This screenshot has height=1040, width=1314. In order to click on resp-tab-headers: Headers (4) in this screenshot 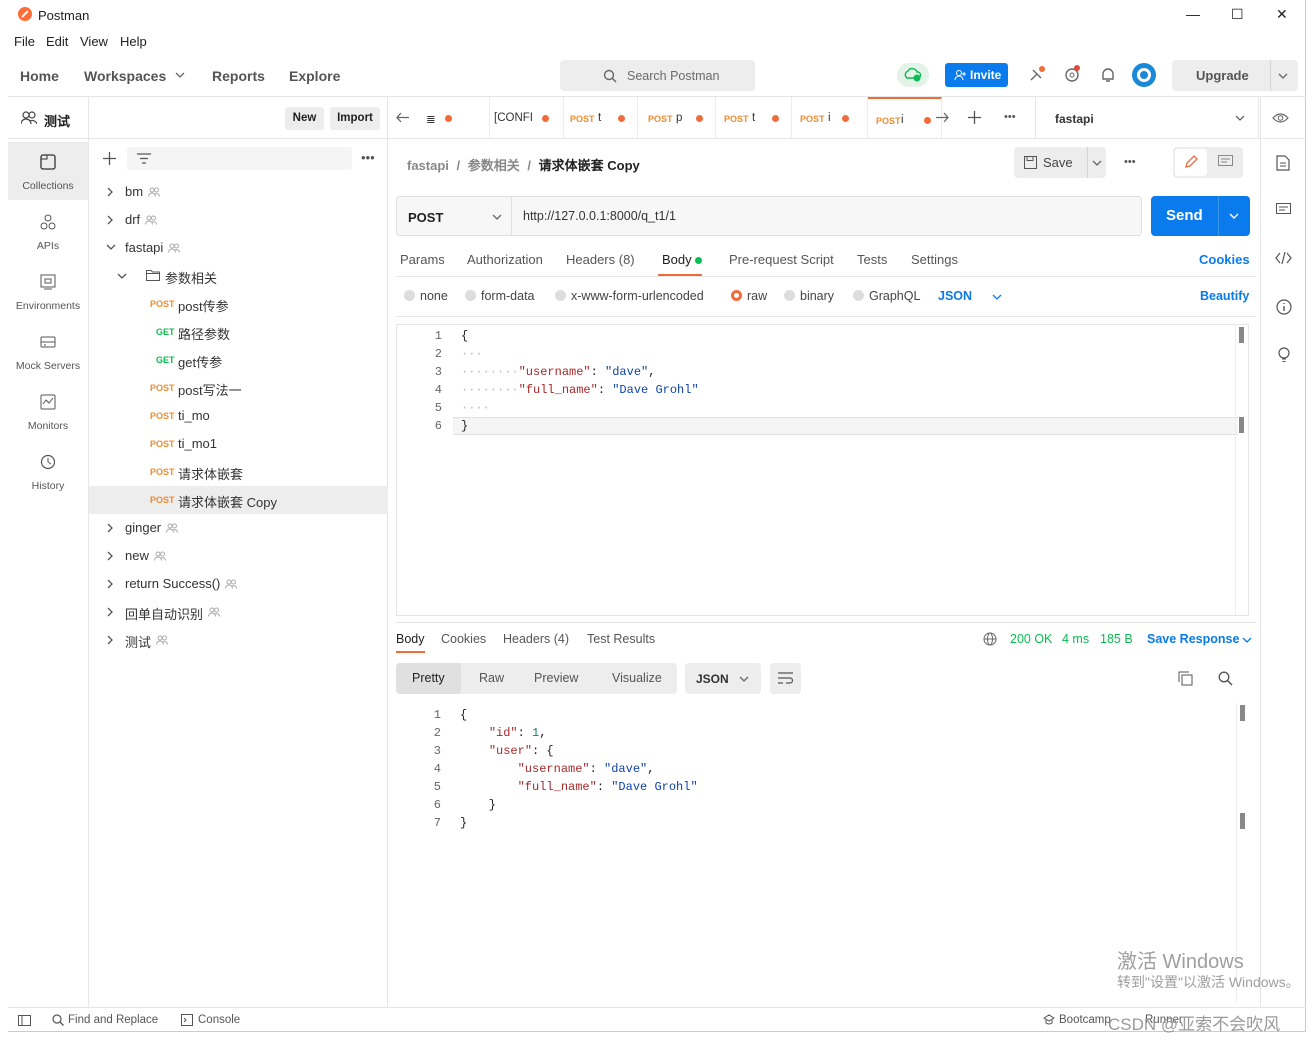, I will do `click(536, 639)`.